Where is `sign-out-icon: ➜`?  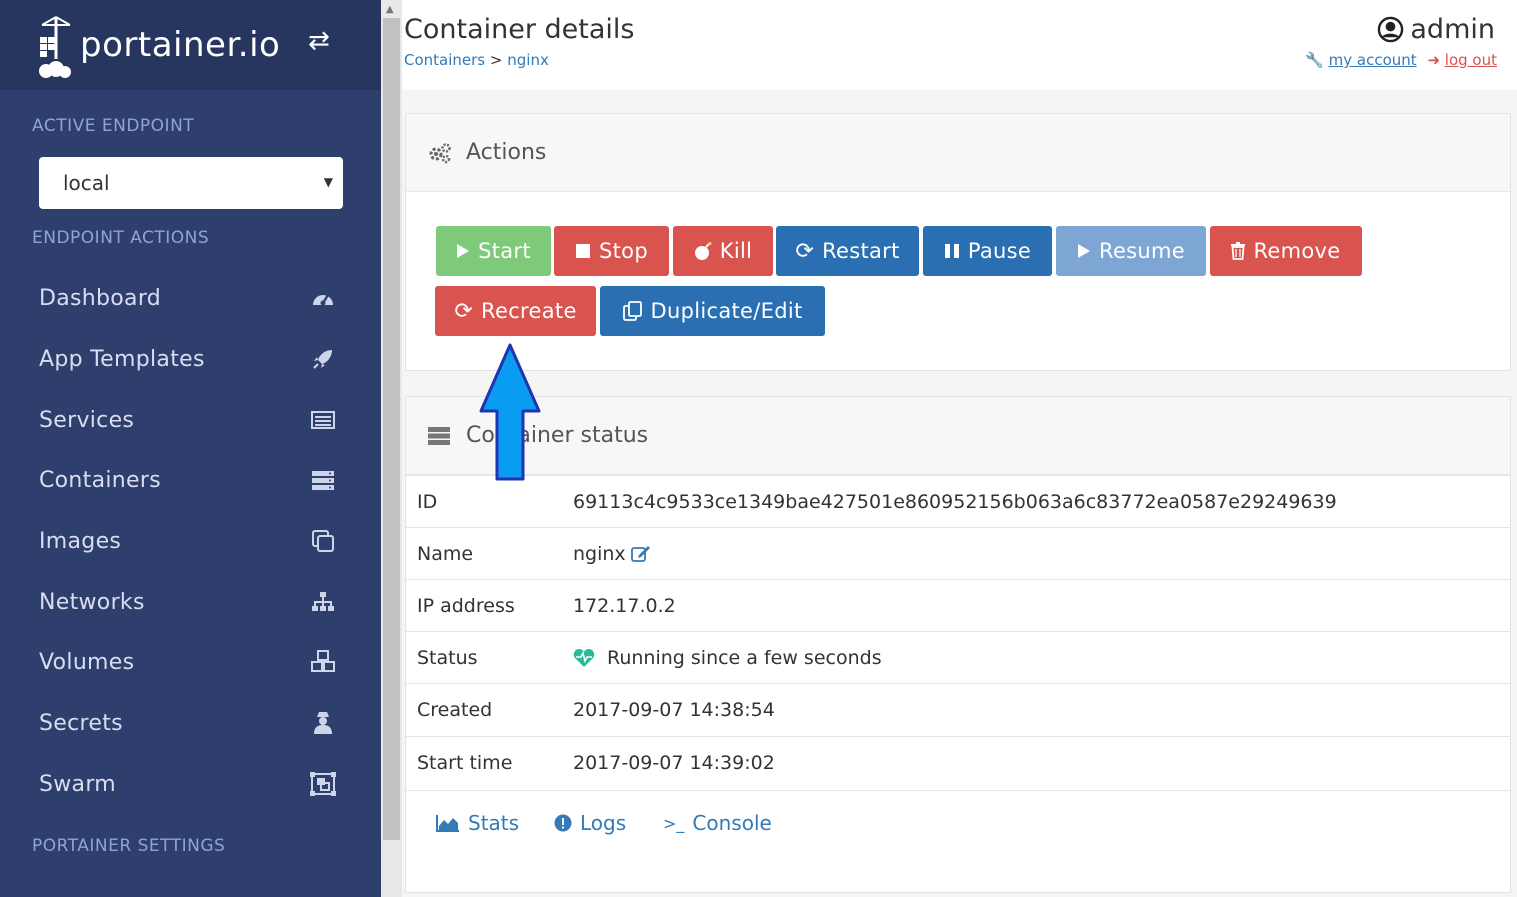 sign-out-icon: ➜ is located at coordinates (1434, 60).